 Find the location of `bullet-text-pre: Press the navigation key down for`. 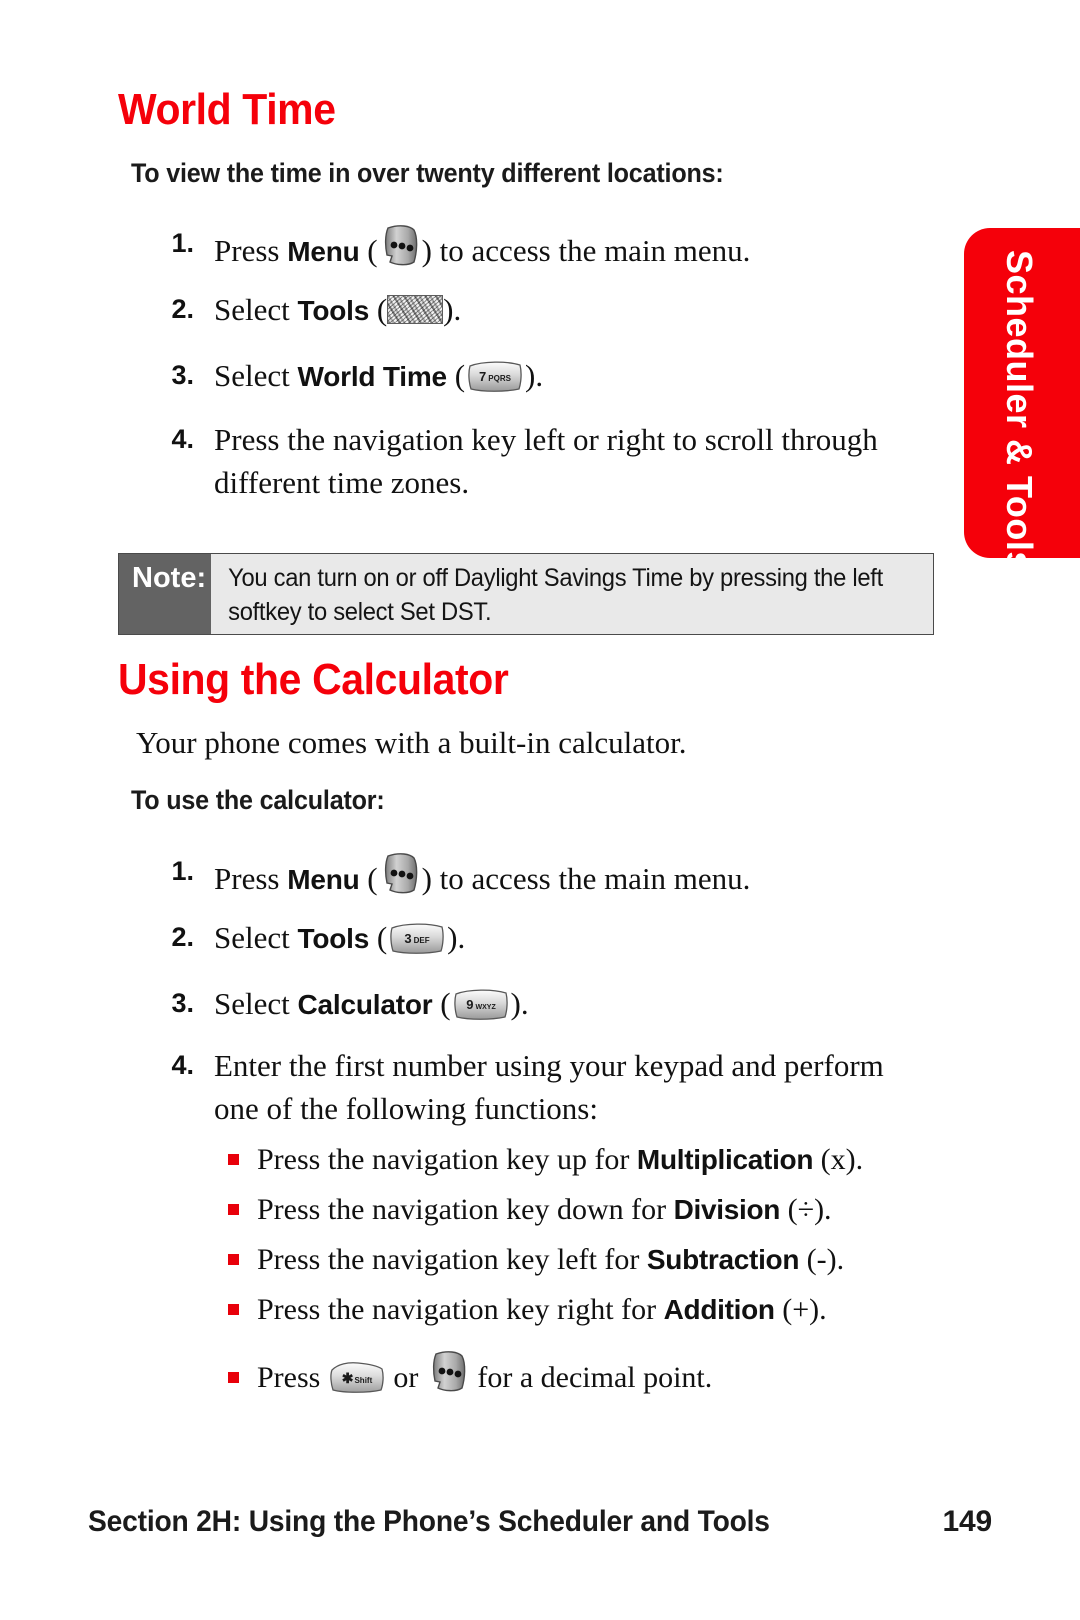

bullet-text-pre: Press the navigation key down for is located at coordinates (465, 1209).